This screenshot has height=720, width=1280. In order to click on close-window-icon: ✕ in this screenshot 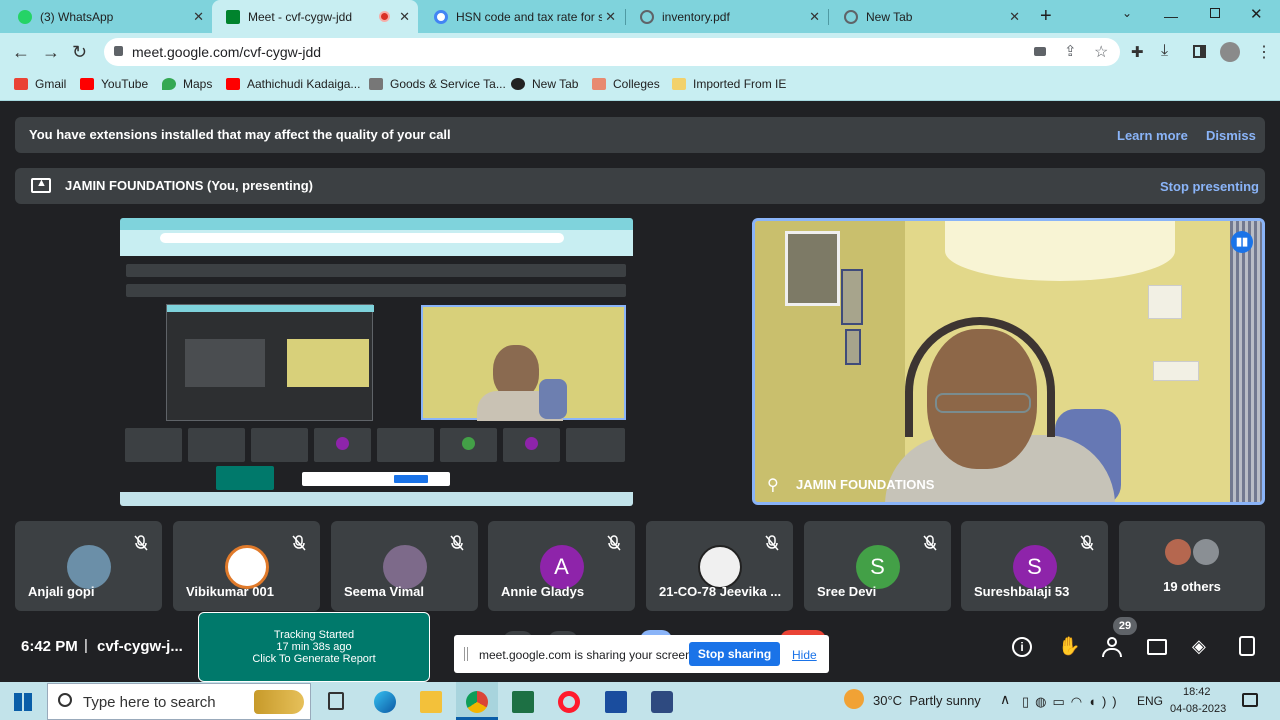, I will do `click(1256, 14)`.